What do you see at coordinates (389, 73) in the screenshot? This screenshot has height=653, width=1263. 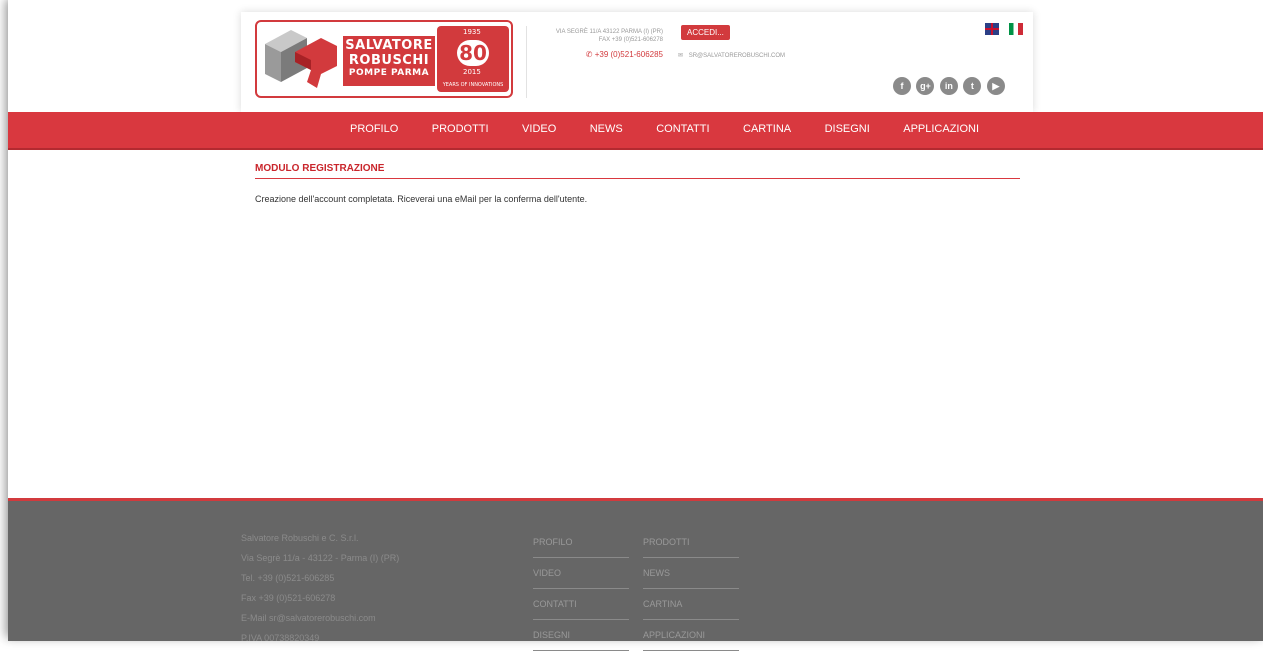 I see `logo-line3: POMPE PARMA` at bounding box center [389, 73].